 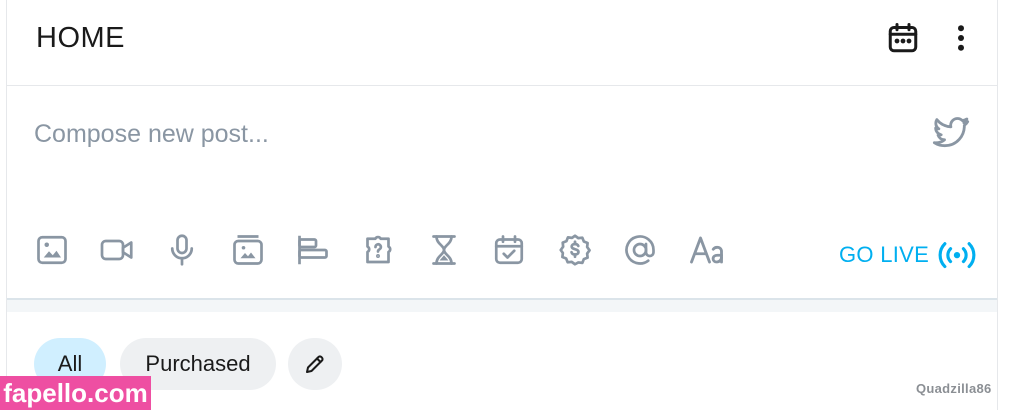 I want to click on pencil-icon, so click(x=315, y=364).